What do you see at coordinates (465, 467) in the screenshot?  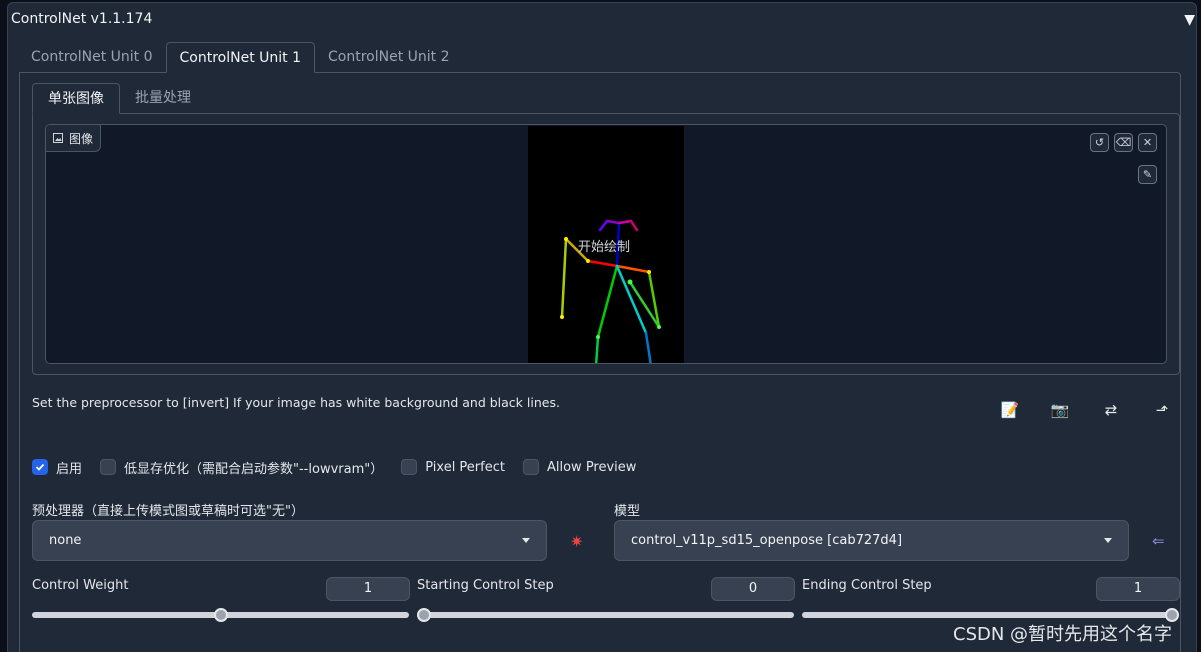 I see `checkbox-label: Pixel Perfect` at bounding box center [465, 467].